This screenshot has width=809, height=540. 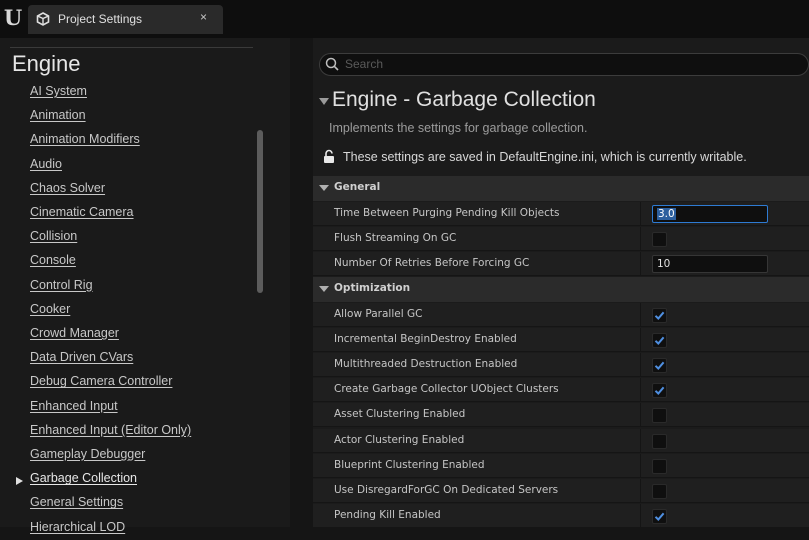 I want to click on sidebar-section-title: Engine, so click(x=46, y=63).